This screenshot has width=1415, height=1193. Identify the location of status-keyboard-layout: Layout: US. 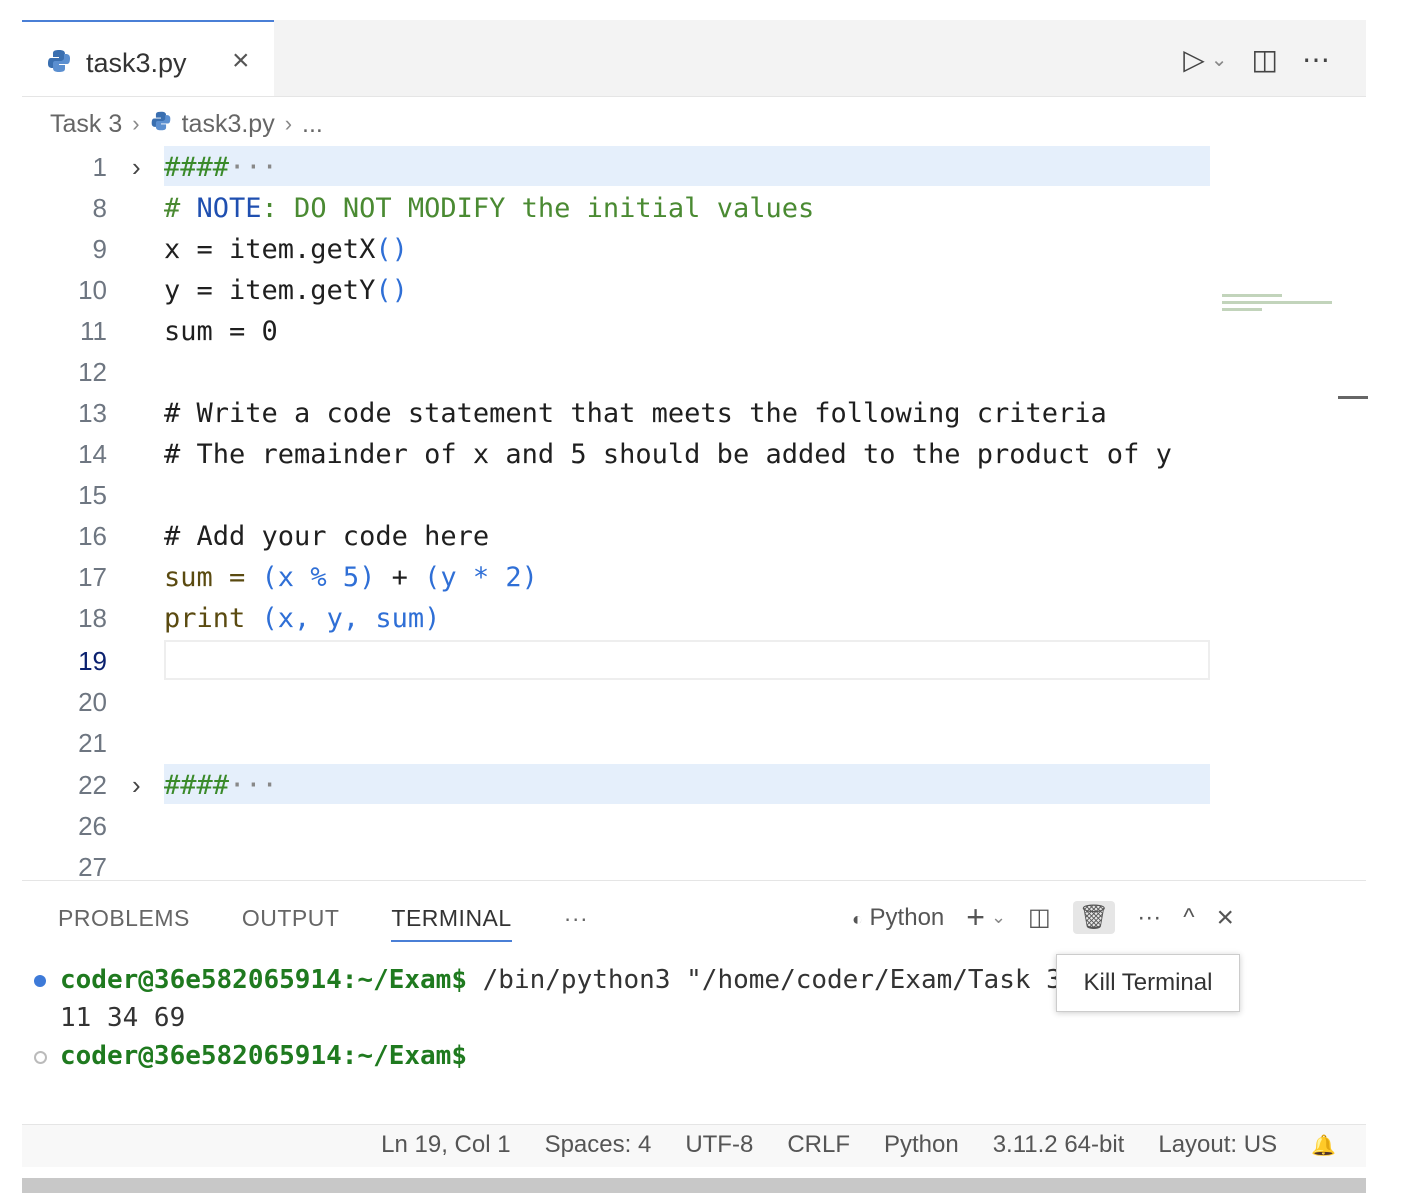
(1217, 1145).